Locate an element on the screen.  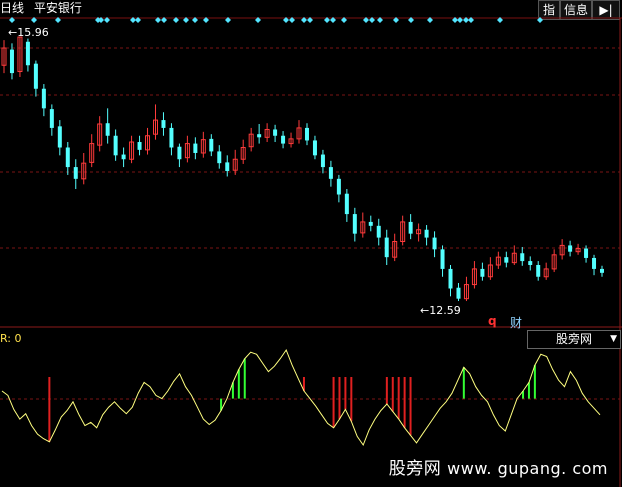
indicator-select-label: 股旁网 is located at coordinates (574, 339).